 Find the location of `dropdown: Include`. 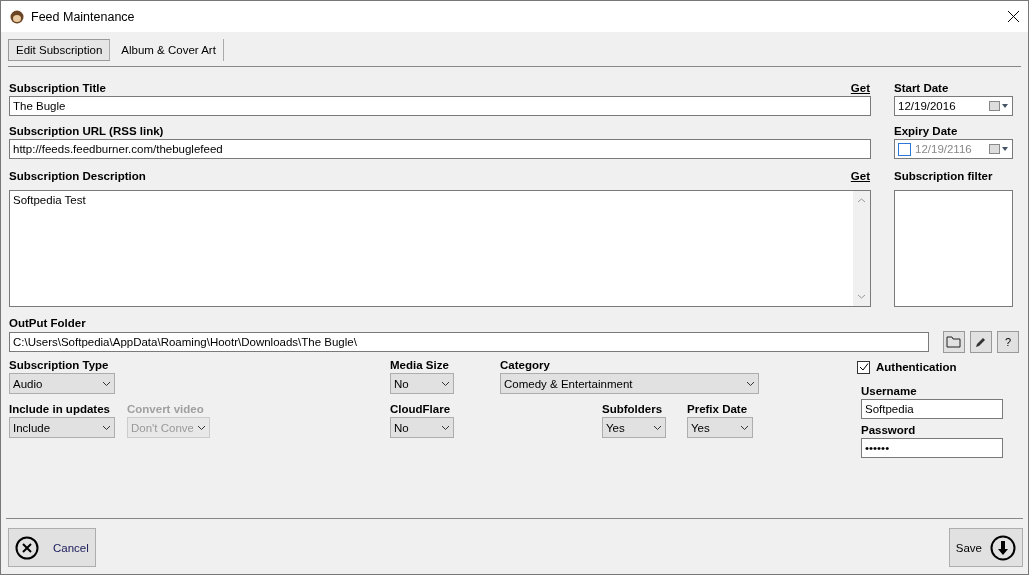

dropdown: Include is located at coordinates (62, 427).